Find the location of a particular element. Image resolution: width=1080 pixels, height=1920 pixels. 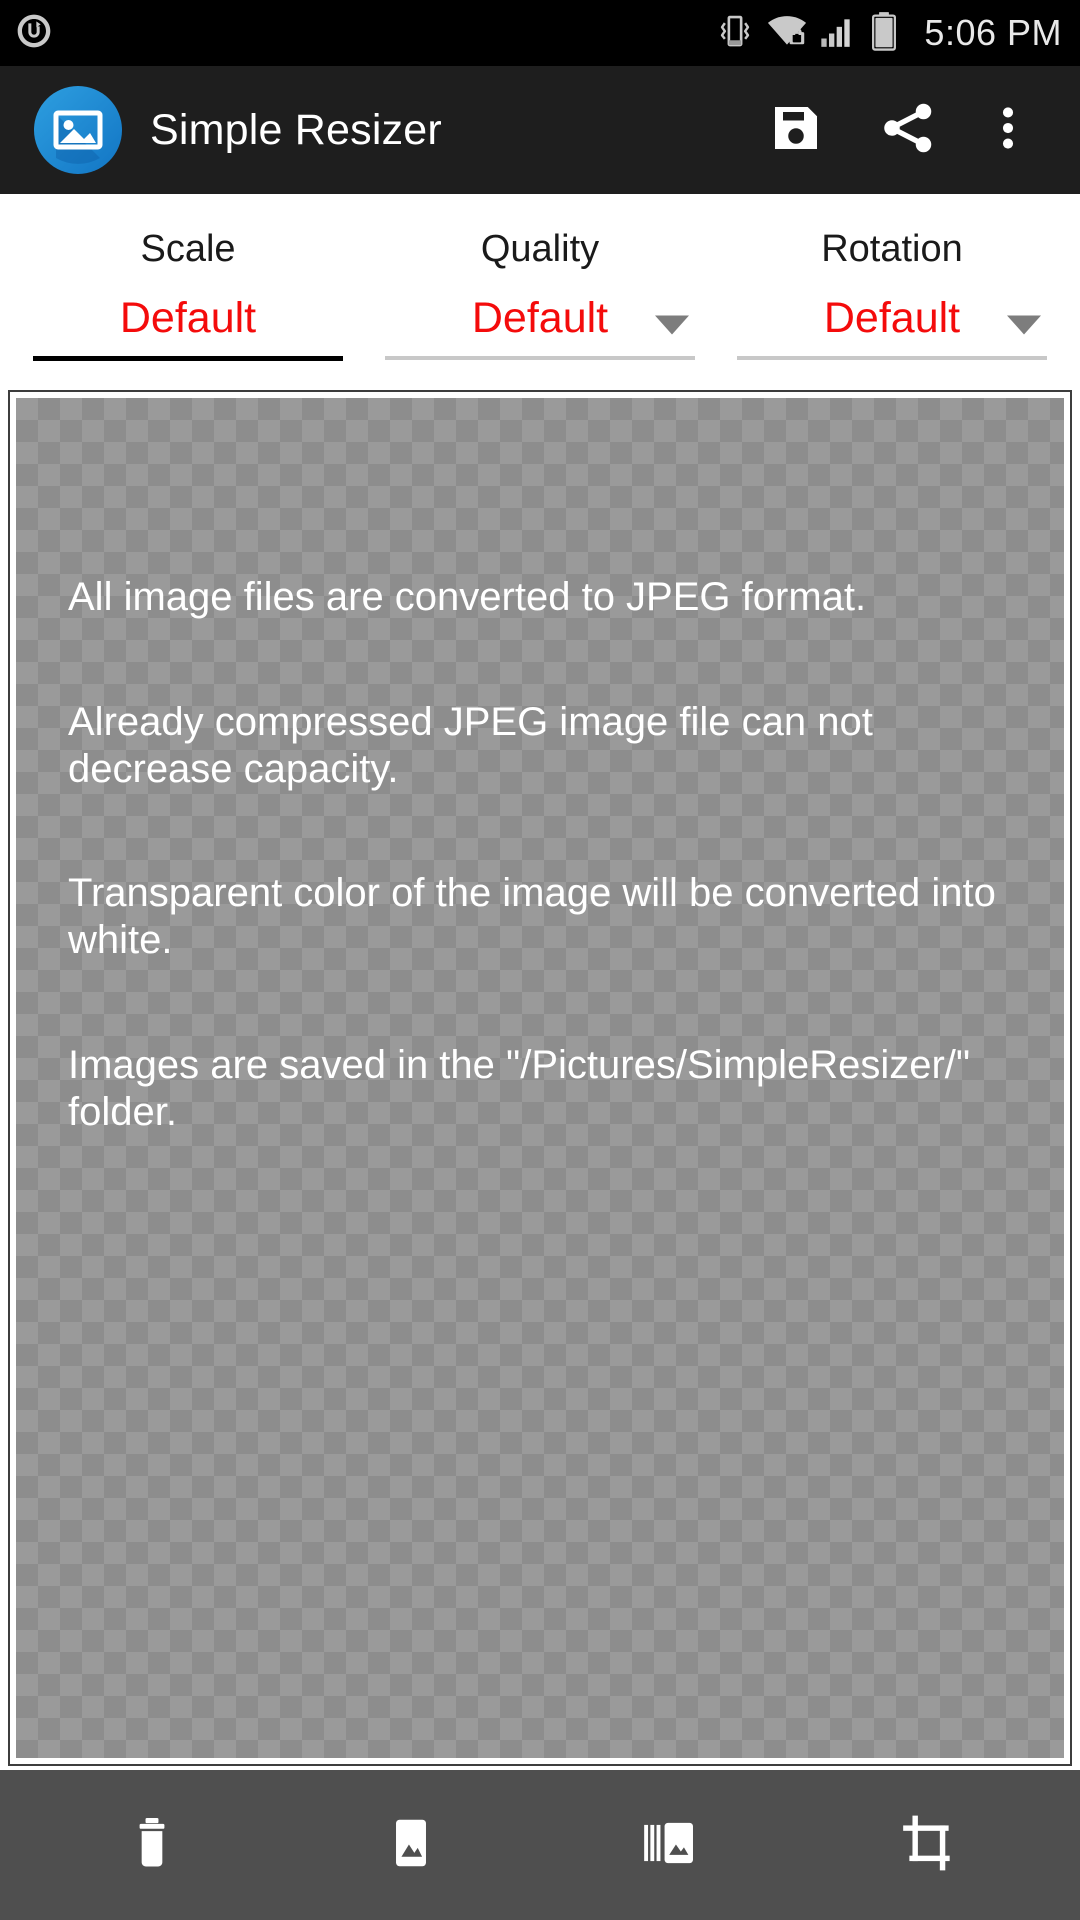

app-image-logo-icon is located at coordinates (78, 130).